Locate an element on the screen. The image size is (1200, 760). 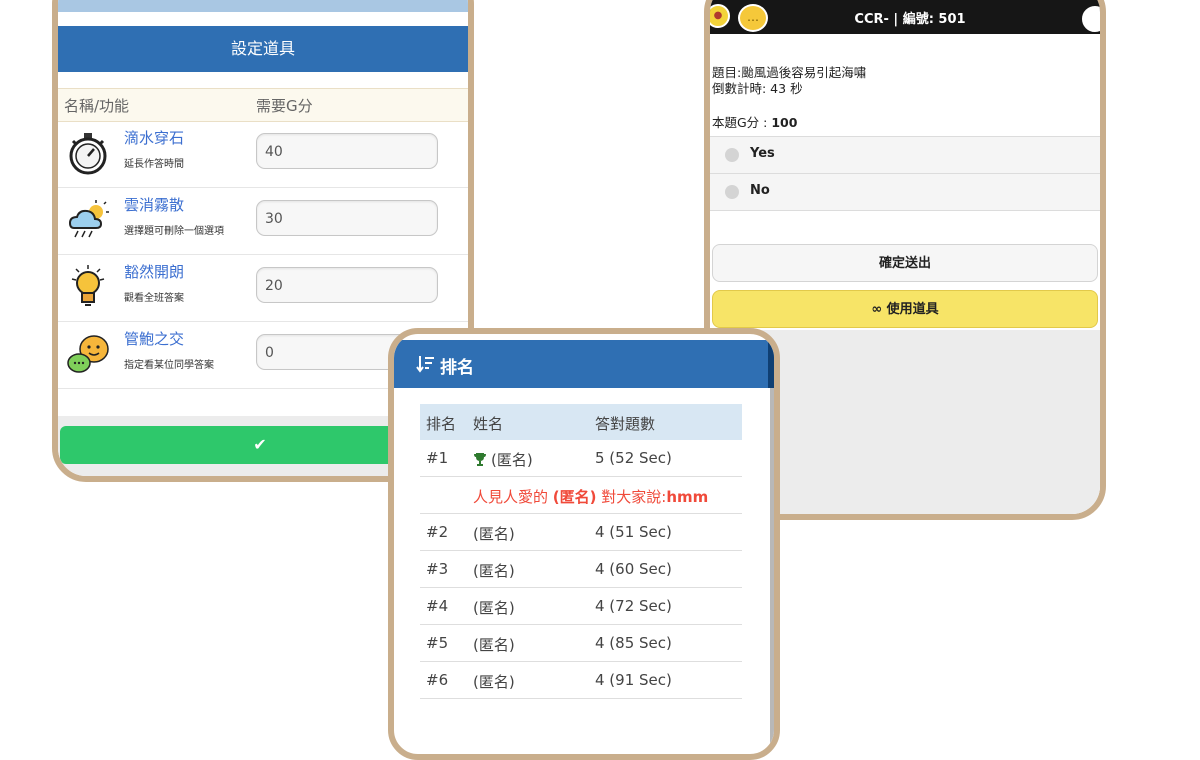
points-value: 100 is located at coordinates (784, 122).